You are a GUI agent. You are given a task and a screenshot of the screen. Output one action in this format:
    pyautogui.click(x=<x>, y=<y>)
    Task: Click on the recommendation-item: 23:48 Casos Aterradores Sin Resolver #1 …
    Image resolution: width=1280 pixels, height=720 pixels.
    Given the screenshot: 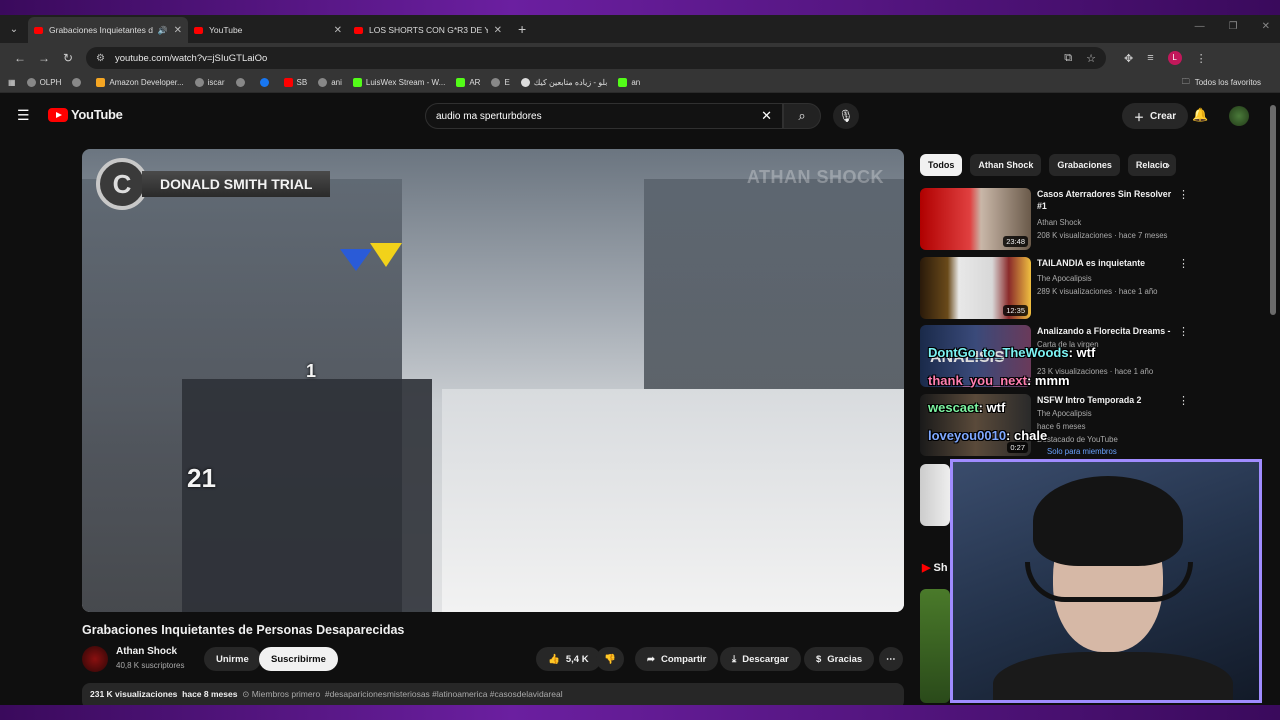 What is the action you would take?
    pyautogui.click(x=1095, y=219)
    